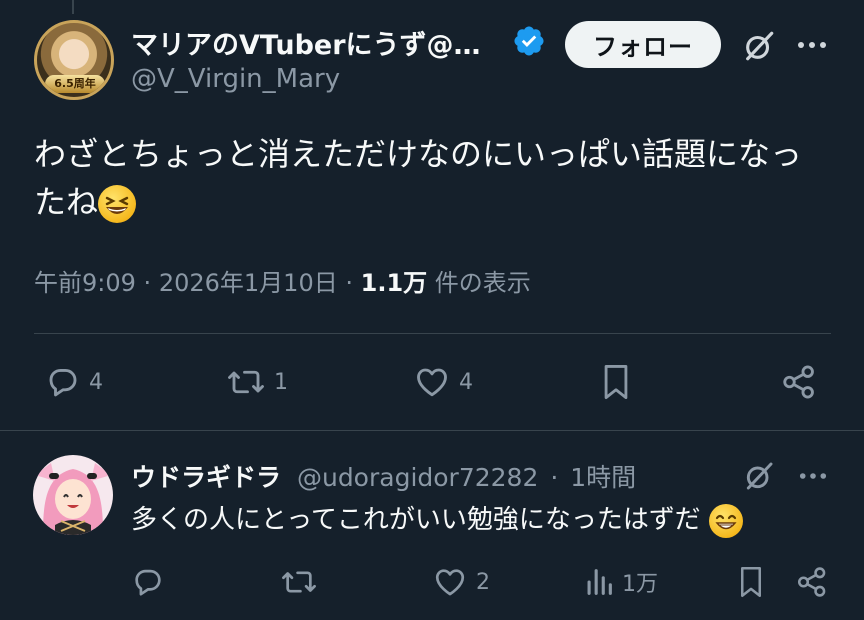 This screenshot has width=864, height=620. What do you see at coordinates (235, 79) in the screenshot?
I see `author-handle: @V_Virgin_Mary` at bounding box center [235, 79].